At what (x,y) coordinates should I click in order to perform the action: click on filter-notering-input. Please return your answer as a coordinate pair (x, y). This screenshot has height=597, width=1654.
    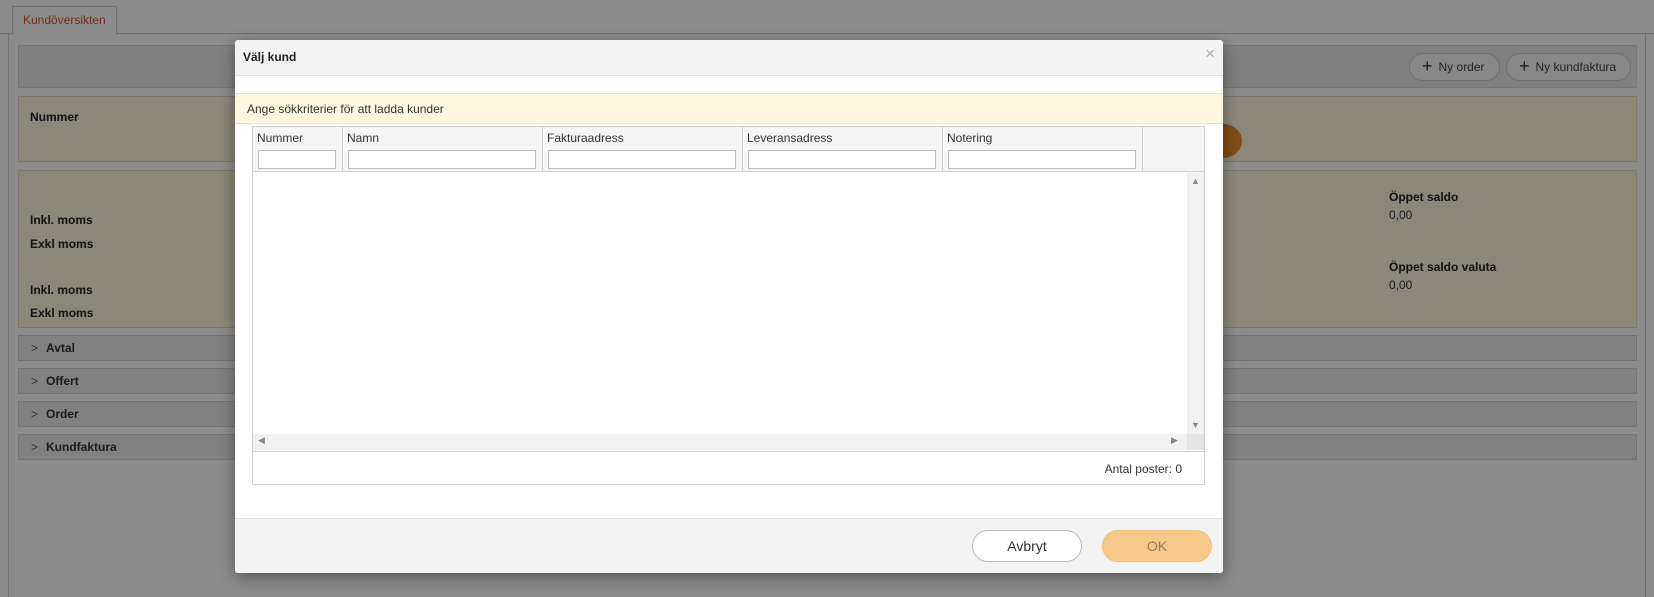
    Looking at the image, I should click on (1042, 159).